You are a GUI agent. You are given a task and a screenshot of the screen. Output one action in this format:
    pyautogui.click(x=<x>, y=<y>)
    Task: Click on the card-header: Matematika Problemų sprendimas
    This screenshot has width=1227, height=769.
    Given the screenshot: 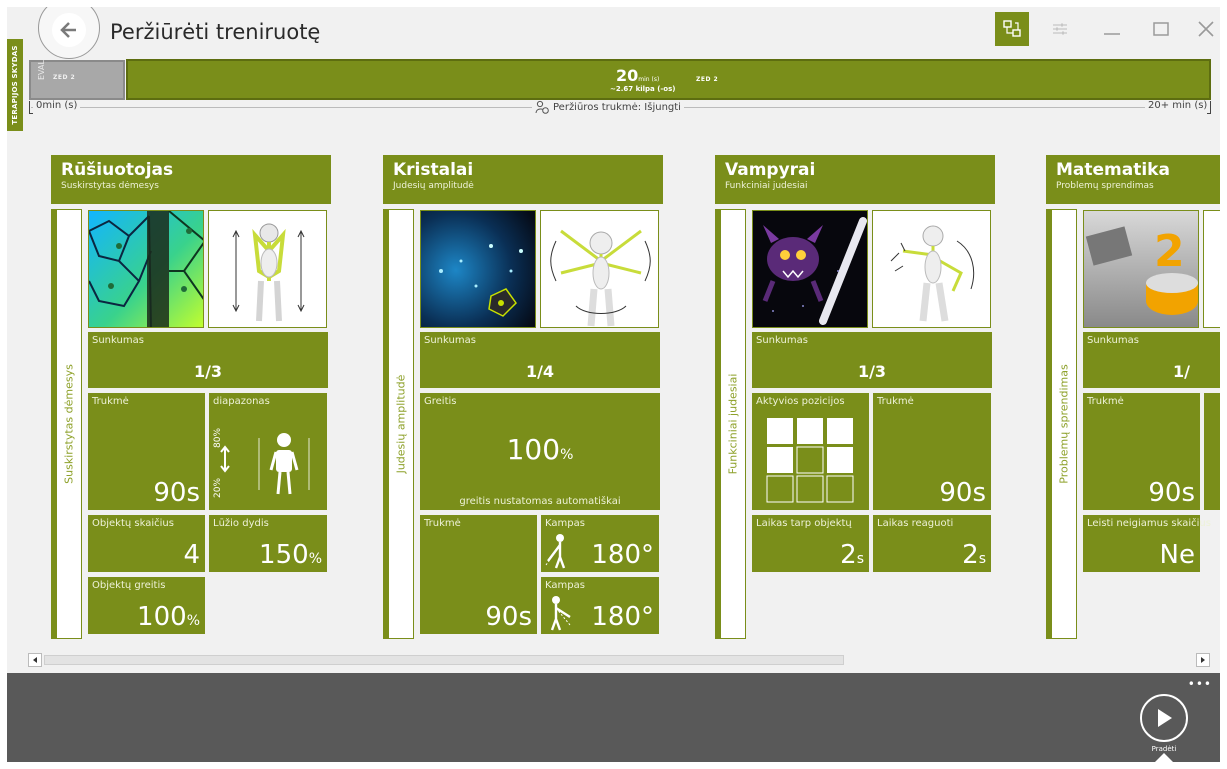 What is the action you would take?
    pyautogui.click(x=1133, y=179)
    